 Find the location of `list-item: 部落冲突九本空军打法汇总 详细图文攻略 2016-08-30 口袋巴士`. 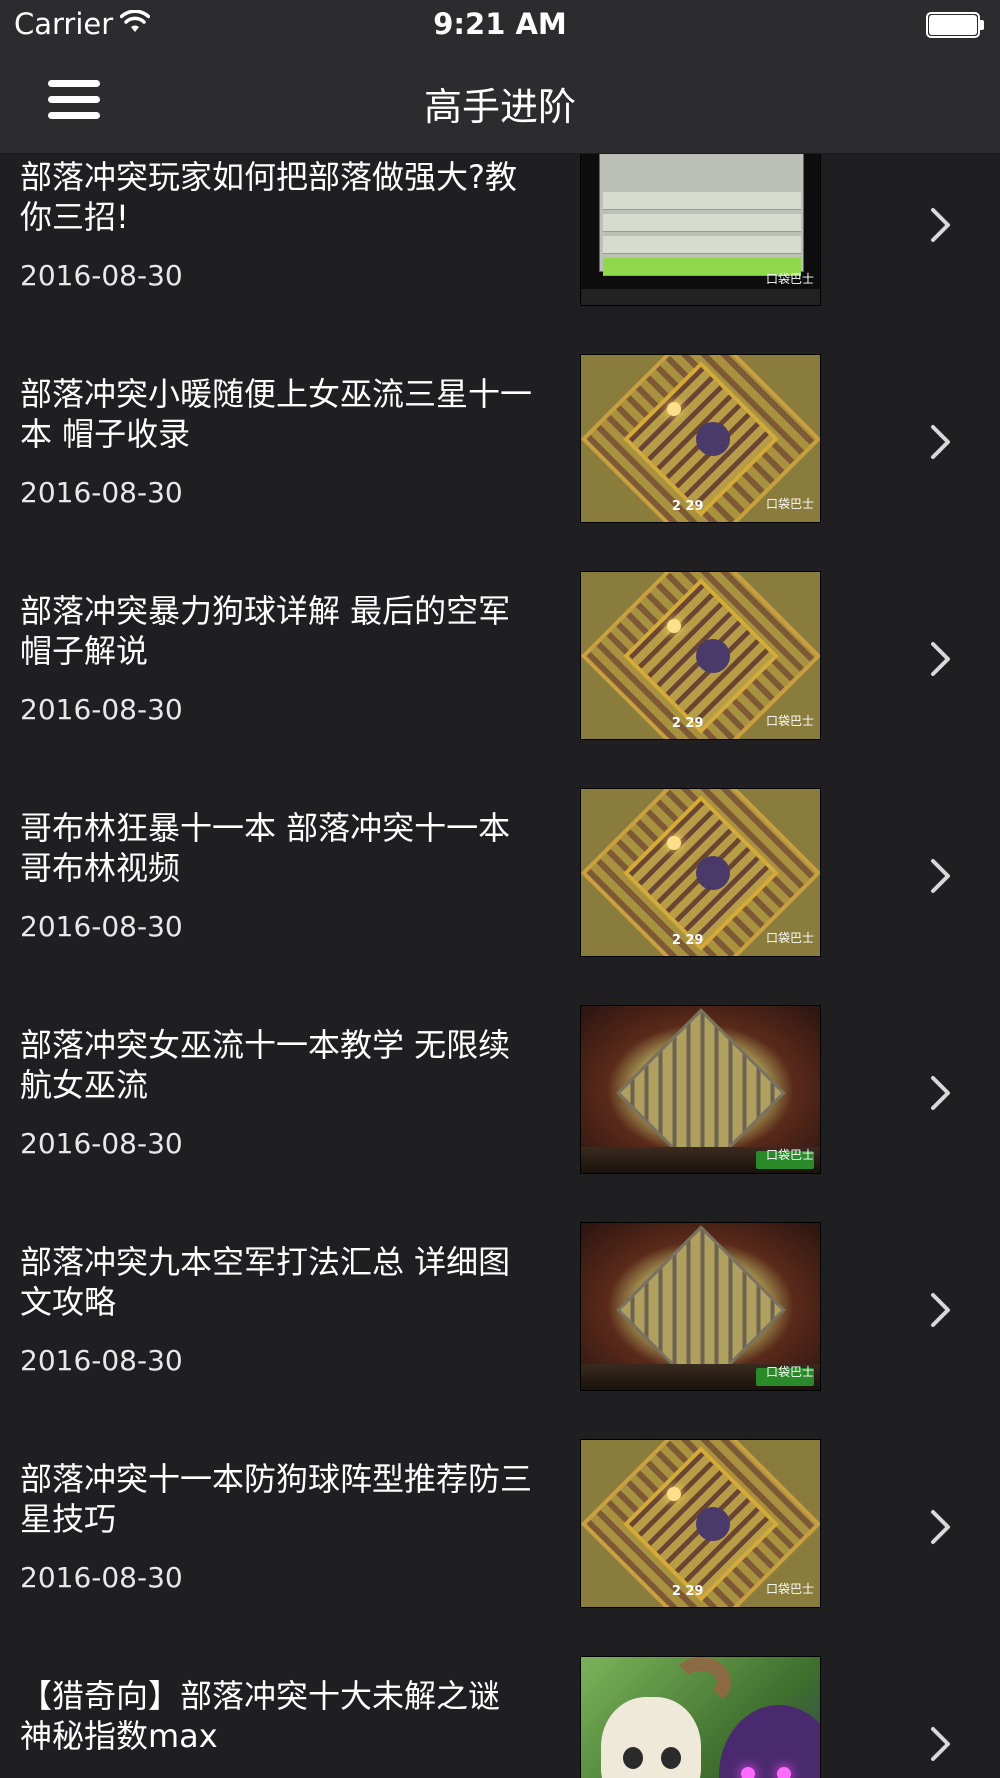

list-item: 部落冲突九本空军打法汇总 详细图文攻略 2016-08-30 口袋巴士 is located at coordinates (500, 1312).